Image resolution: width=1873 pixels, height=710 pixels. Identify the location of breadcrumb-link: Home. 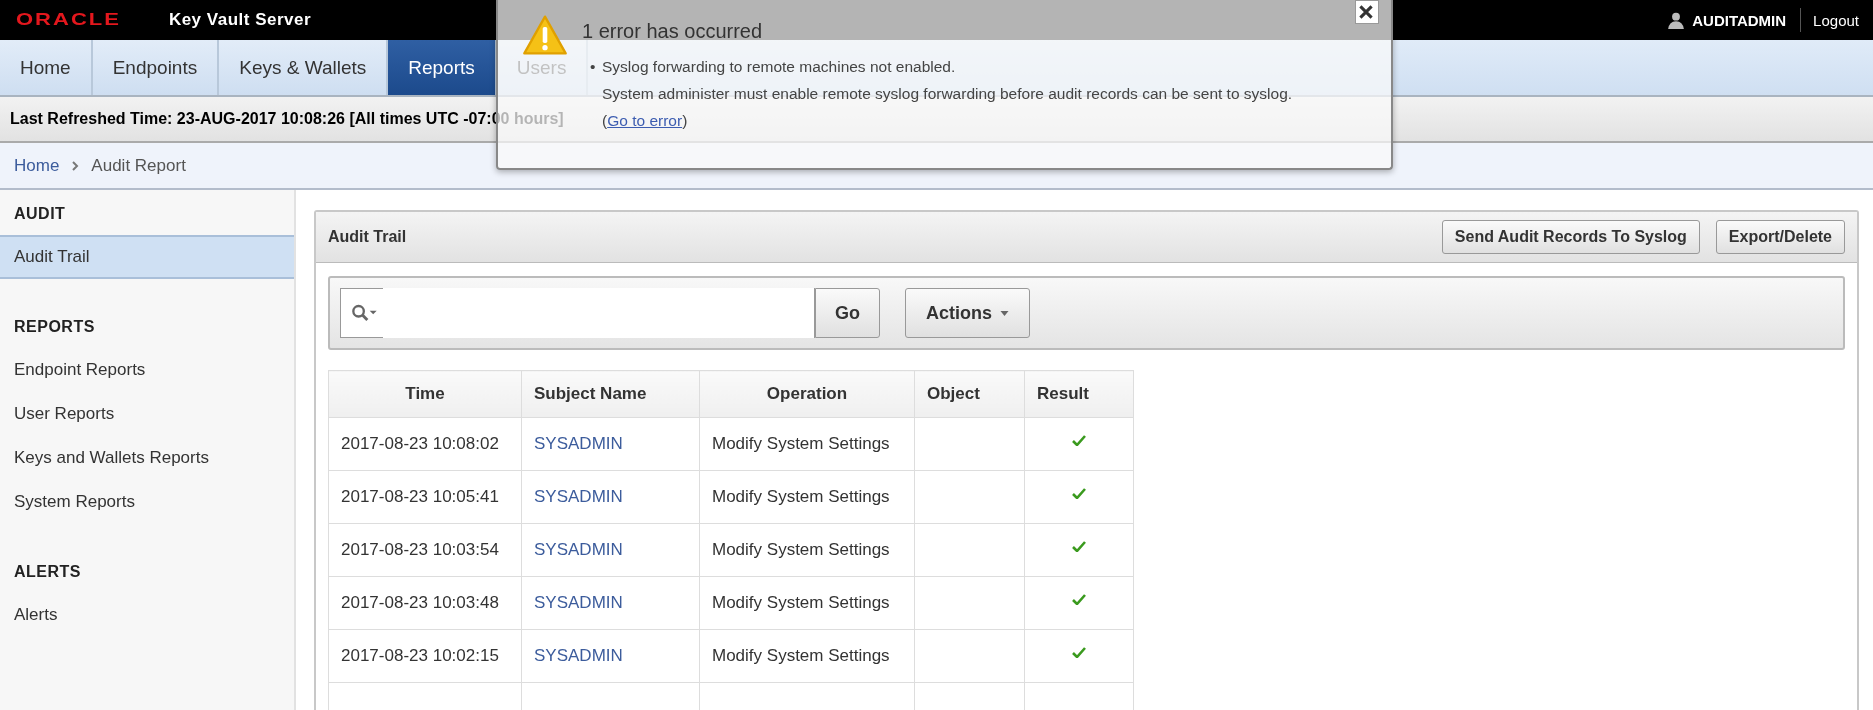
(37, 165).